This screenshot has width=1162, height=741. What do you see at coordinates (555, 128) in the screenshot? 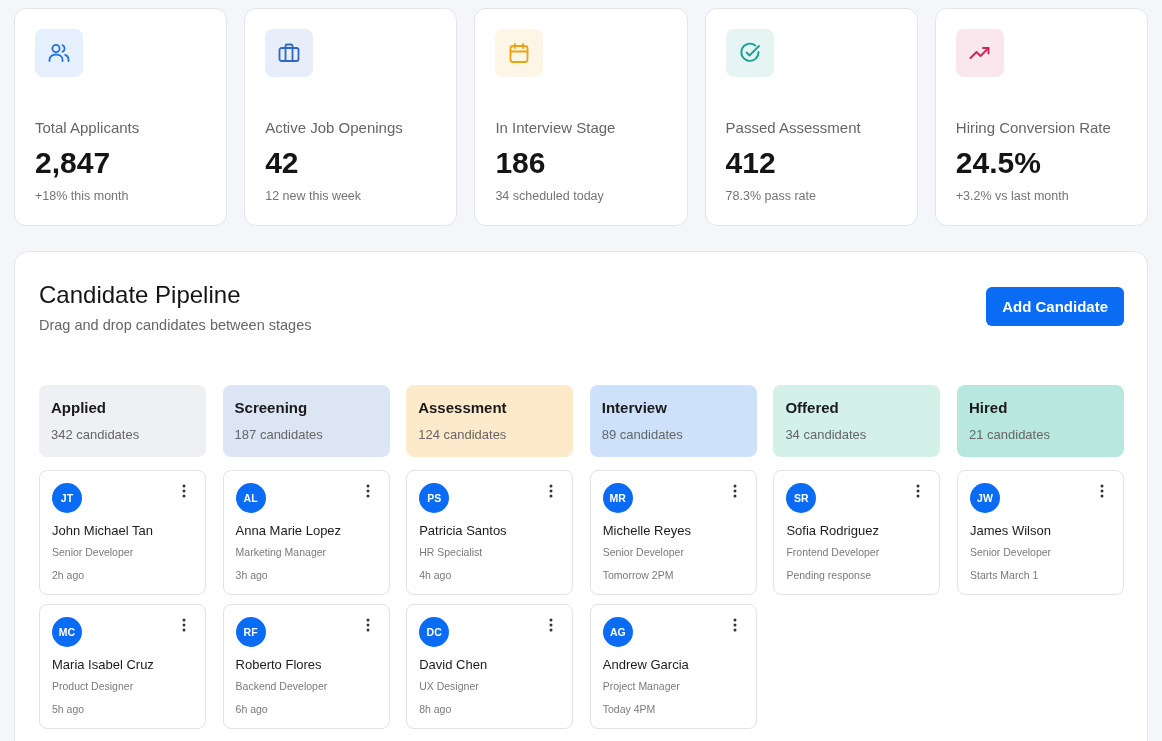
I see `stat-label: In Interview Stage` at bounding box center [555, 128].